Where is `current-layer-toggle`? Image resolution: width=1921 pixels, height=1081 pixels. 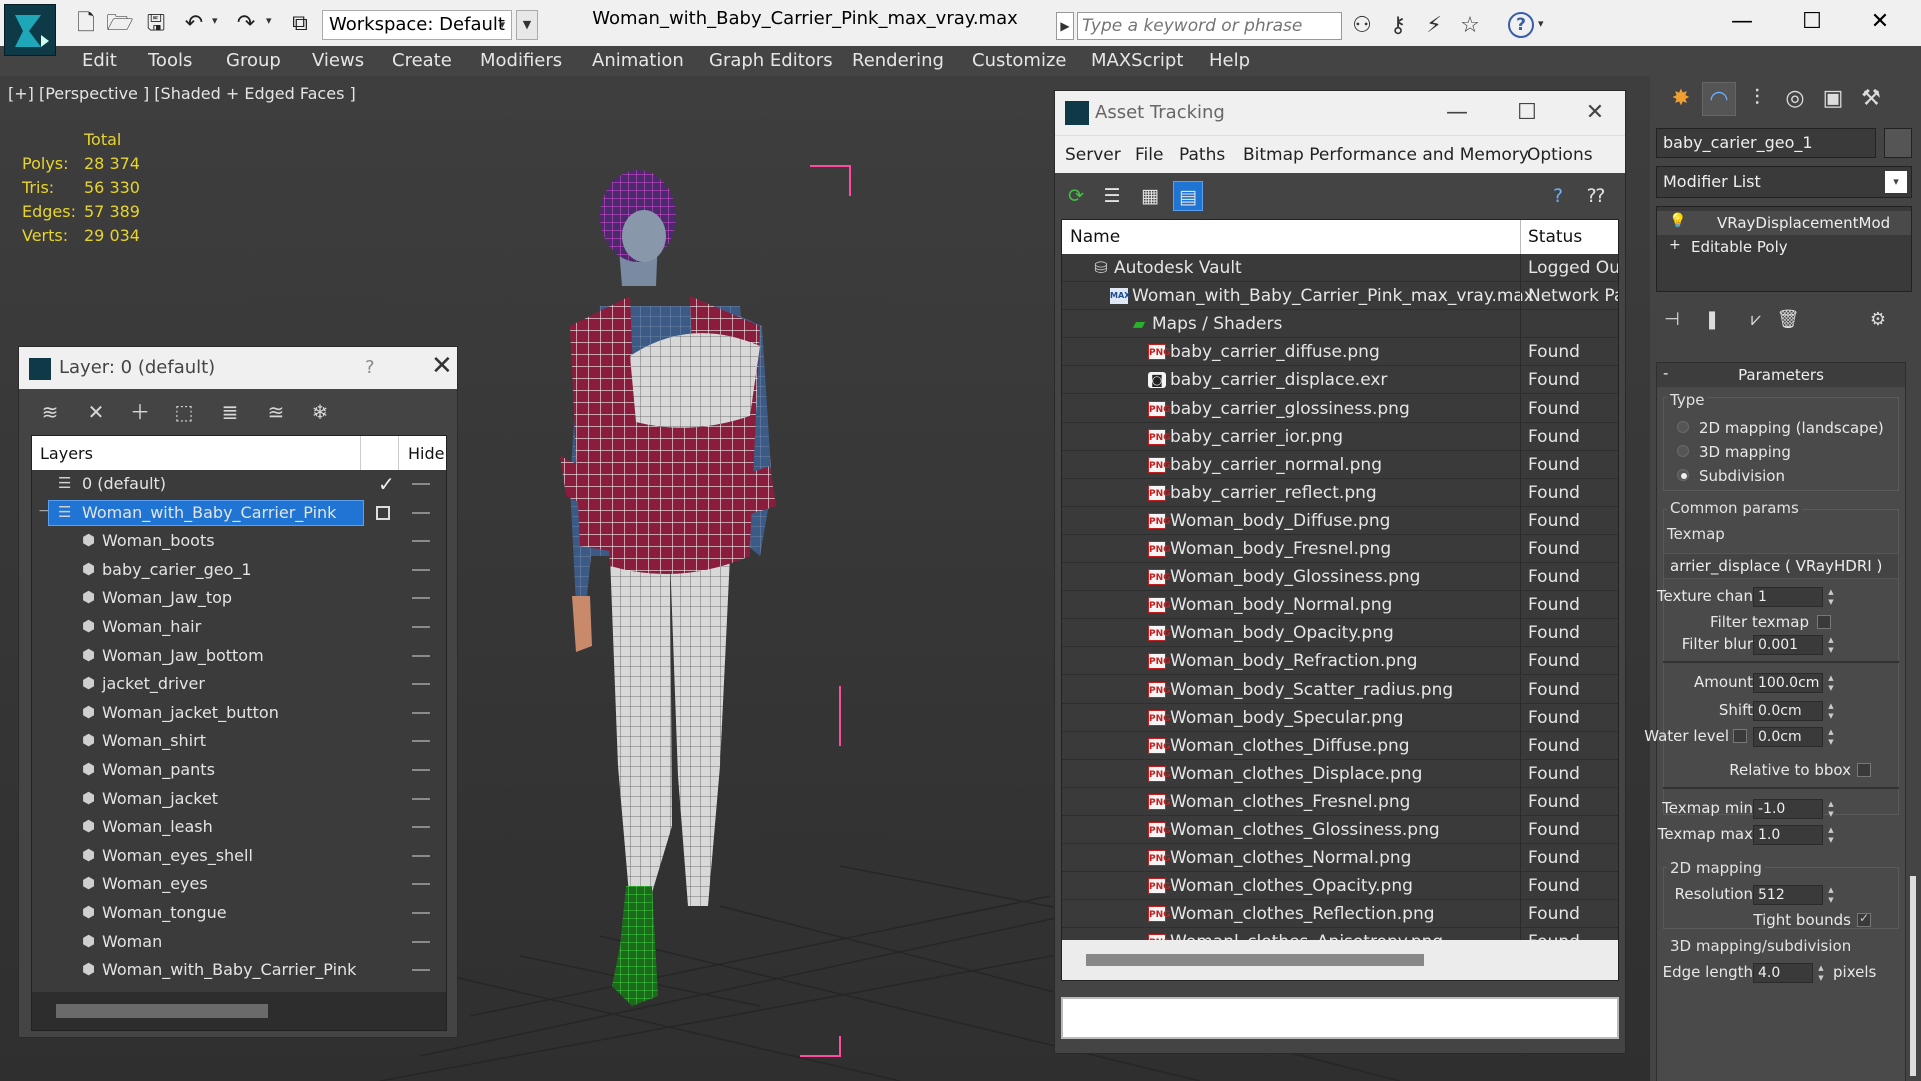
current-layer-toggle is located at coordinates (383, 512).